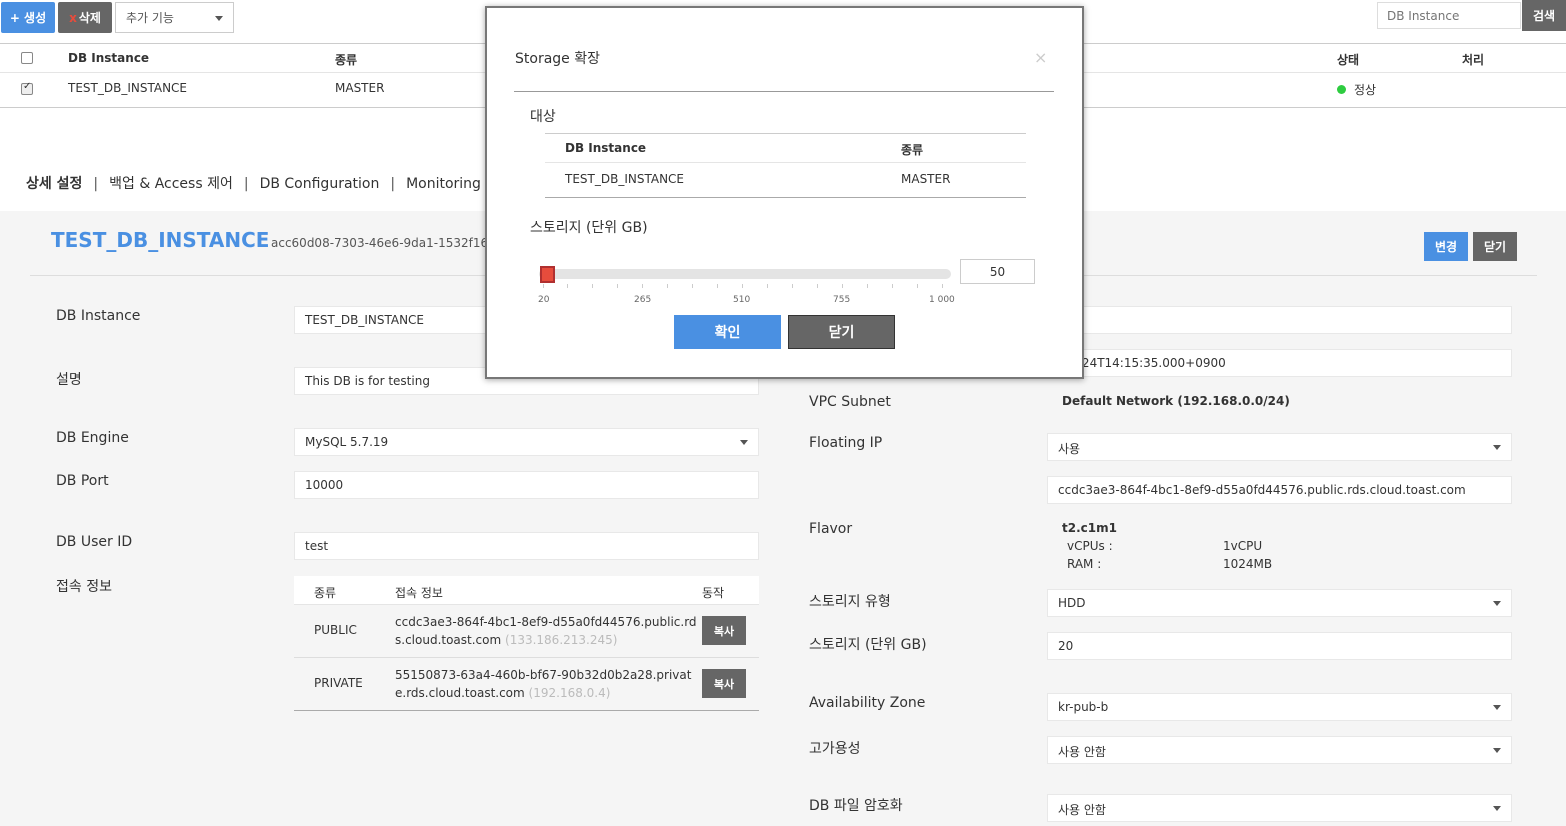  Describe the element at coordinates (27, 58) in the screenshot. I see `select-all-checkbox` at that location.